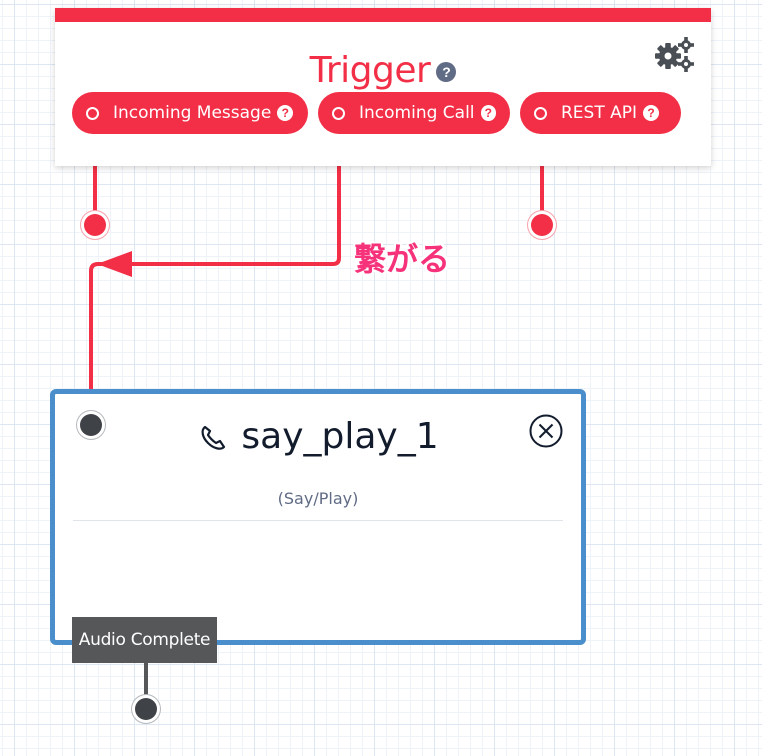 Image resolution: width=762 pixels, height=756 pixels. I want to click on trigger-title-row: Trigger?, so click(383, 70).